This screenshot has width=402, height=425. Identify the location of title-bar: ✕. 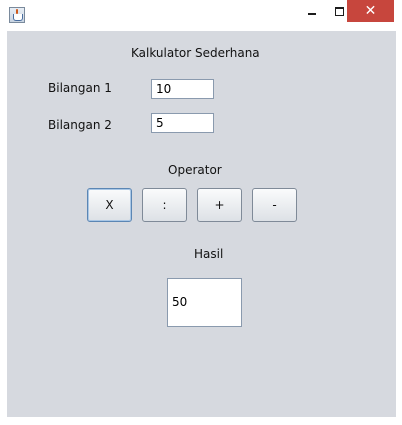
(201, 15).